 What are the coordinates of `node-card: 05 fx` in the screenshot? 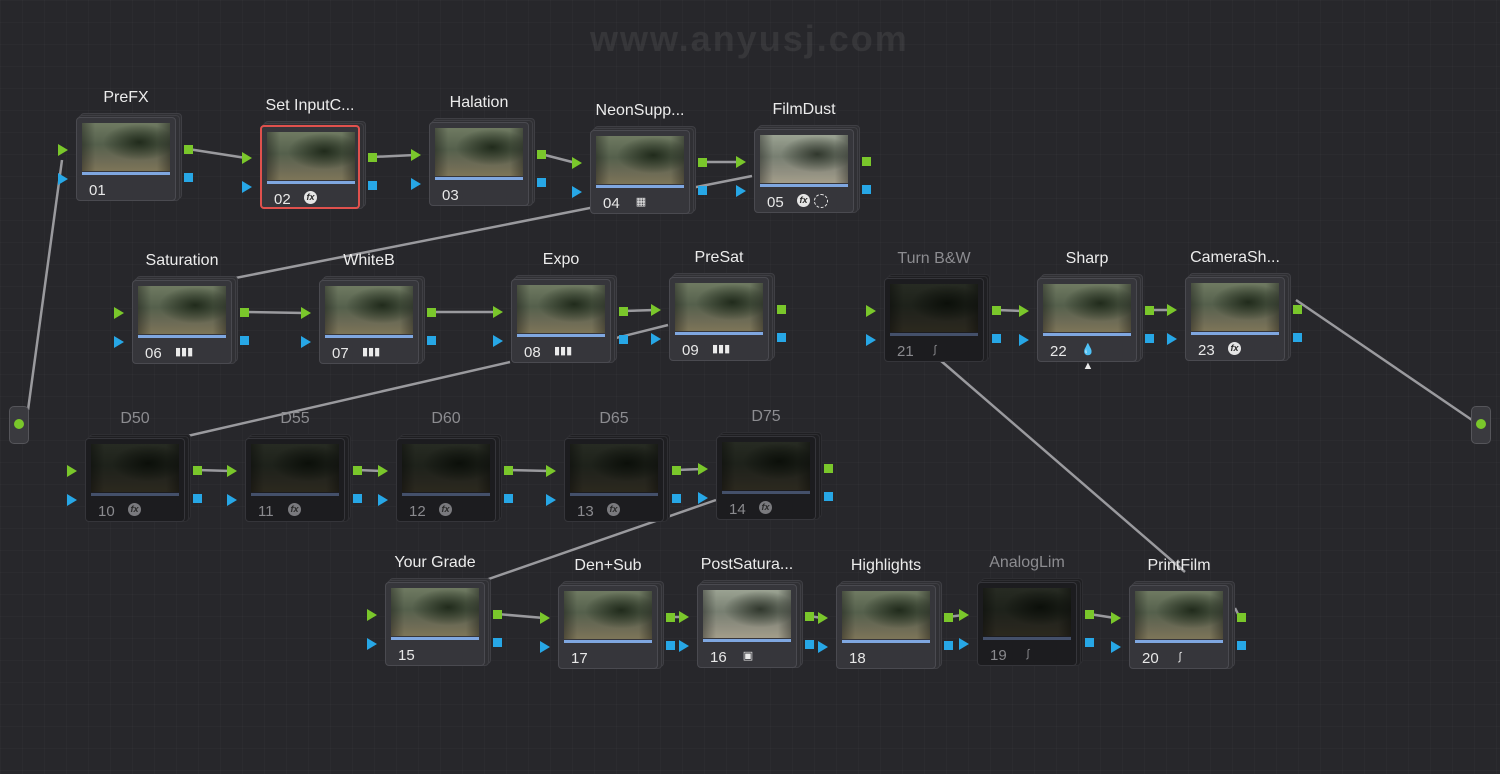 It's located at (804, 171).